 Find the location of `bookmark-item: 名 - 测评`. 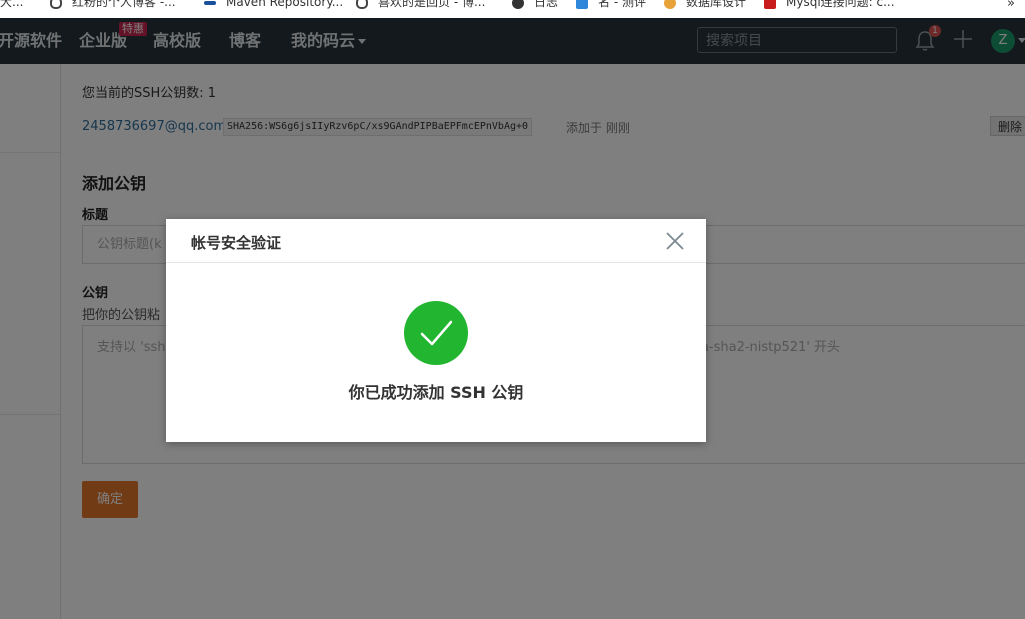

bookmark-item: 名 - 测评 is located at coordinates (611, 5).